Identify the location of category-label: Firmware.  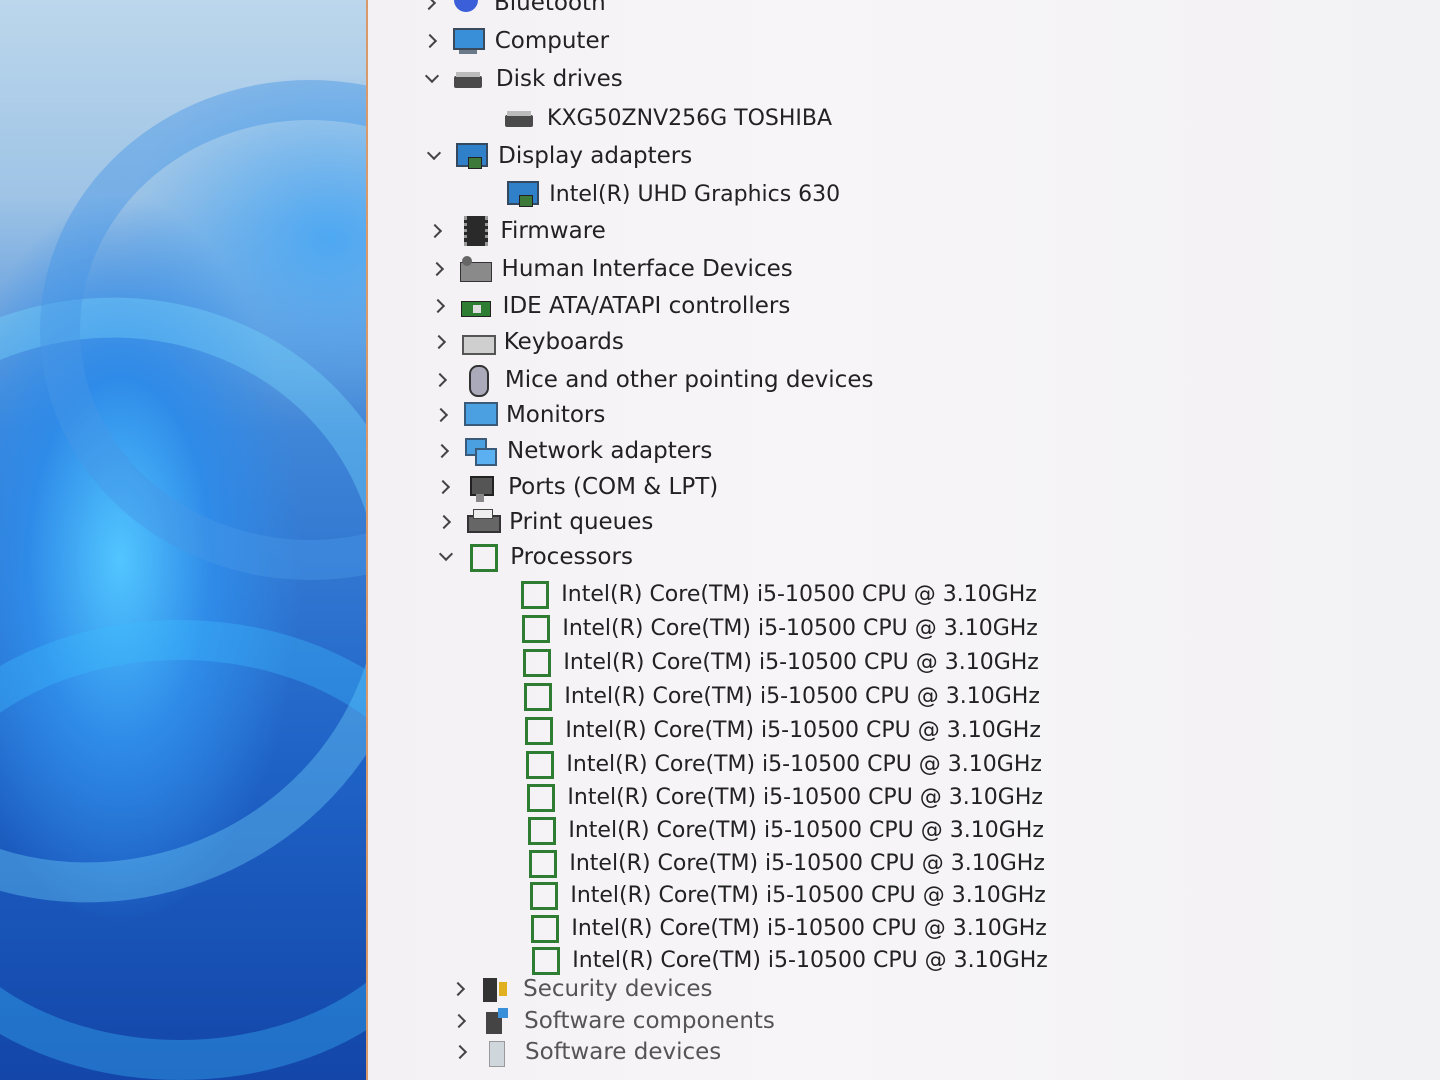
(553, 231).